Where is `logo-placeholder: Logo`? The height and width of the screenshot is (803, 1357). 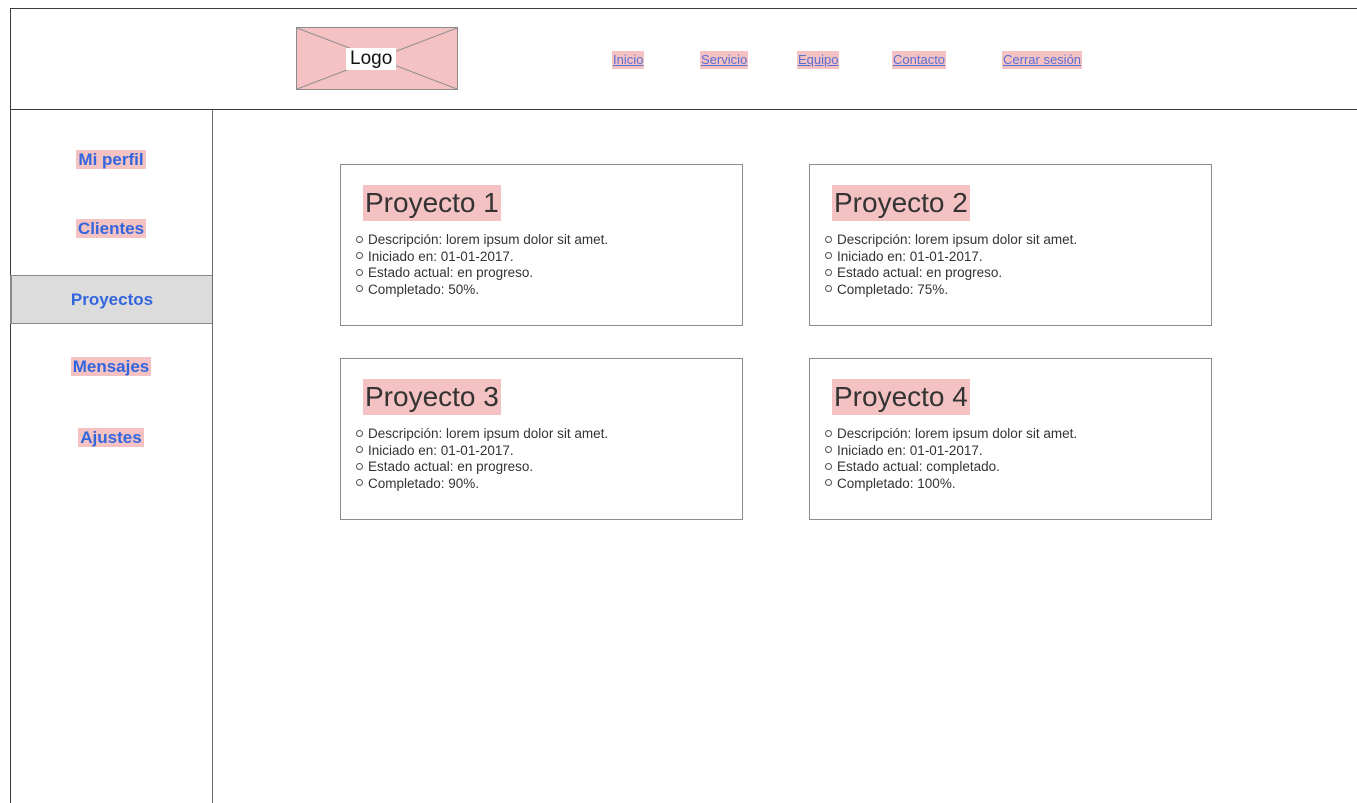
logo-placeholder: Logo is located at coordinates (377, 58).